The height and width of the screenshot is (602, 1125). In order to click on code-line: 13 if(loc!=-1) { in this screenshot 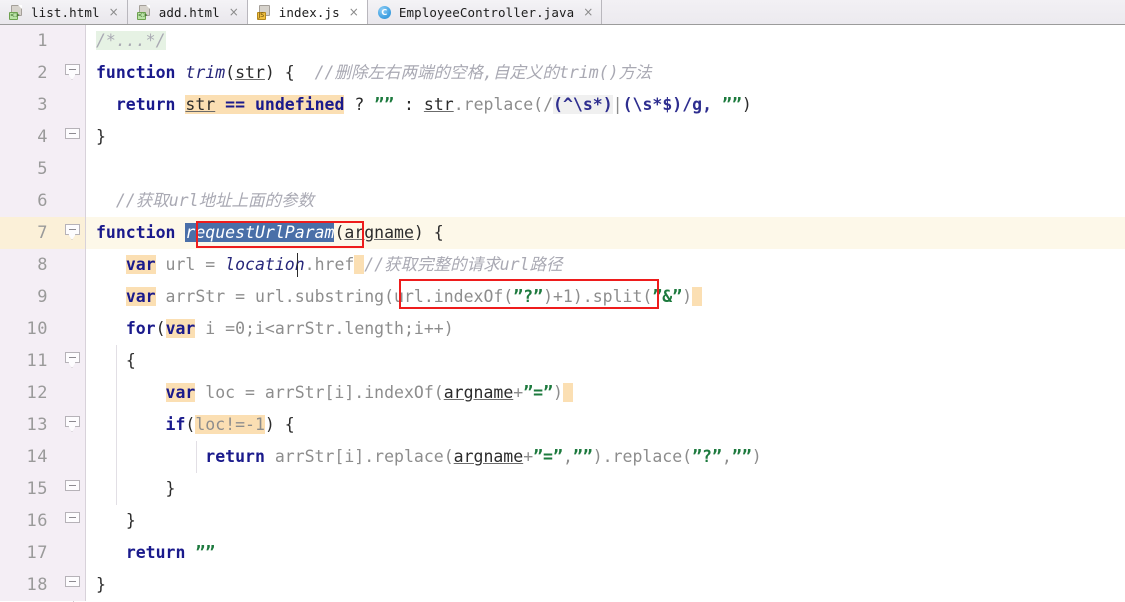, I will do `click(562, 425)`.